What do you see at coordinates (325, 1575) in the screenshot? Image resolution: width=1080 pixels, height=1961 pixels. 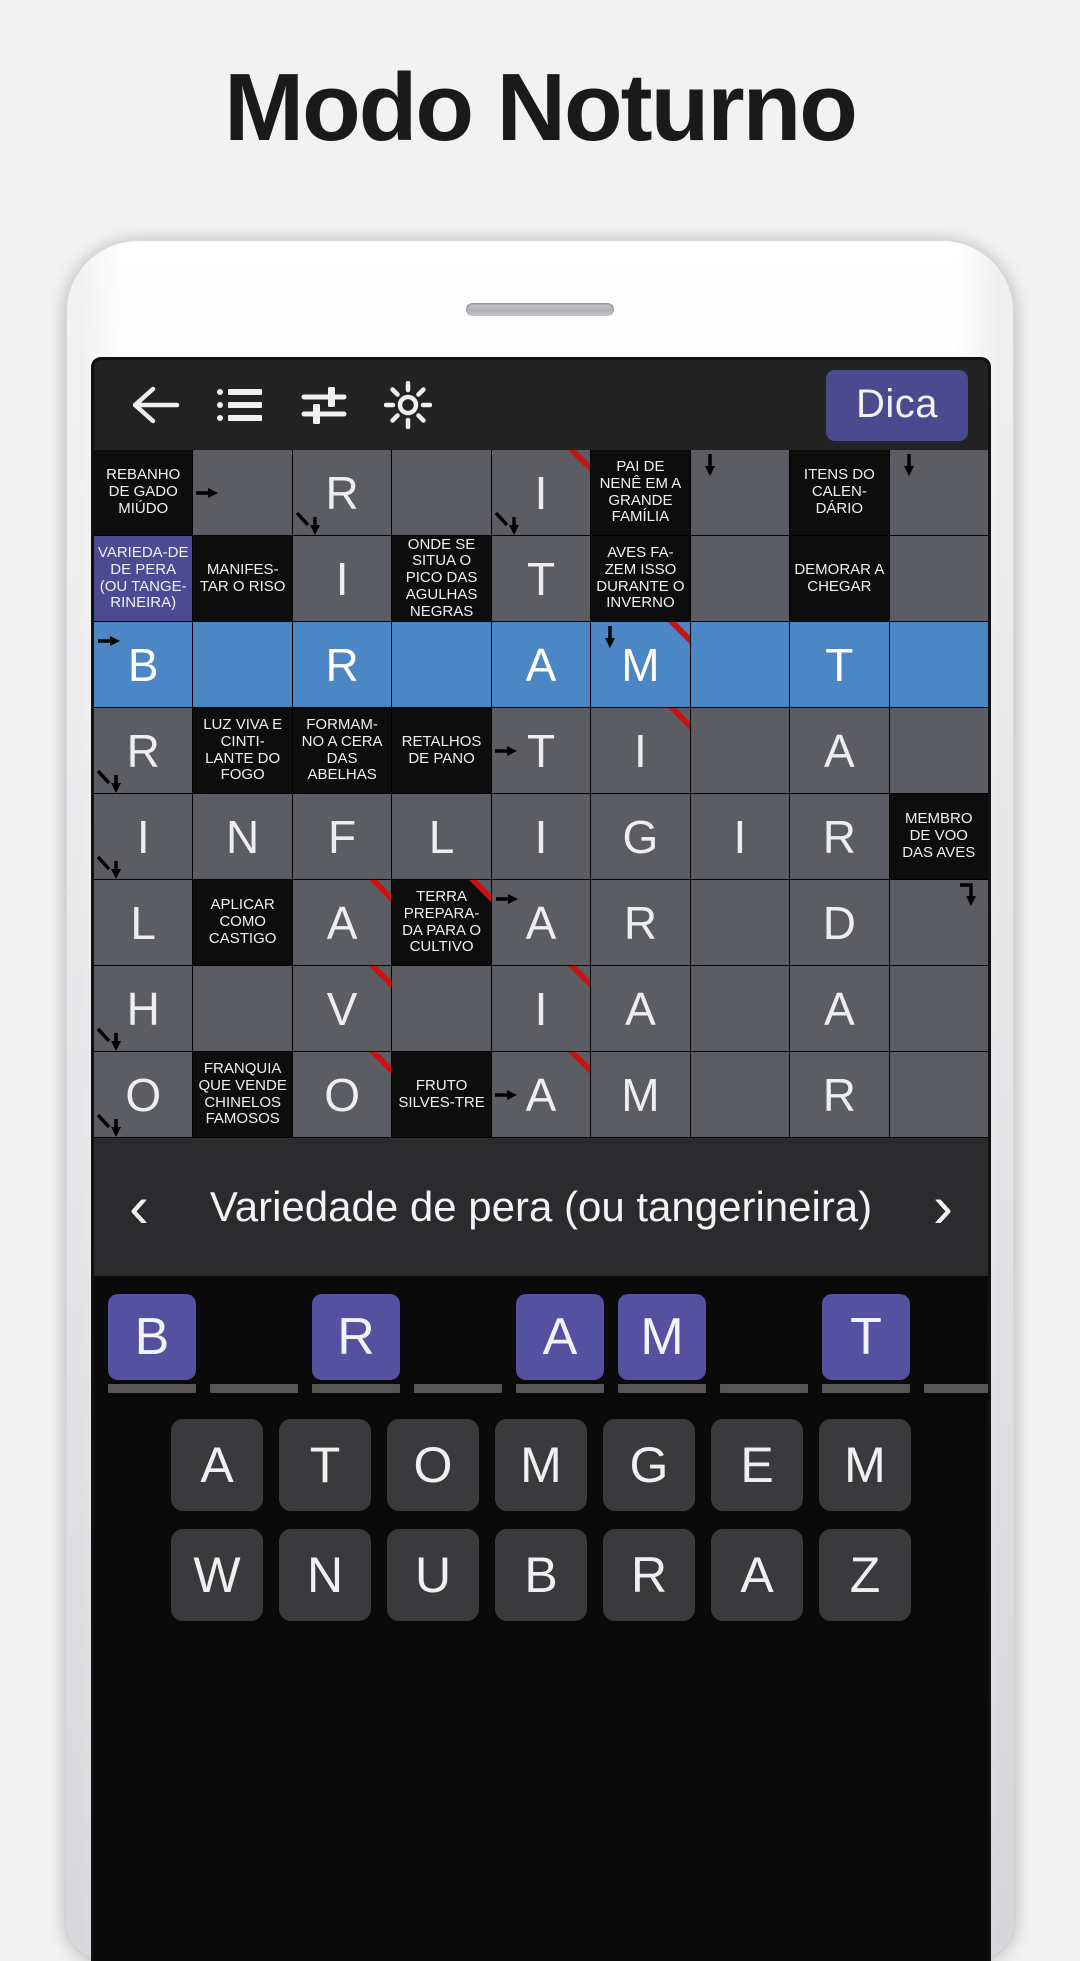 I see `key-n: N` at bounding box center [325, 1575].